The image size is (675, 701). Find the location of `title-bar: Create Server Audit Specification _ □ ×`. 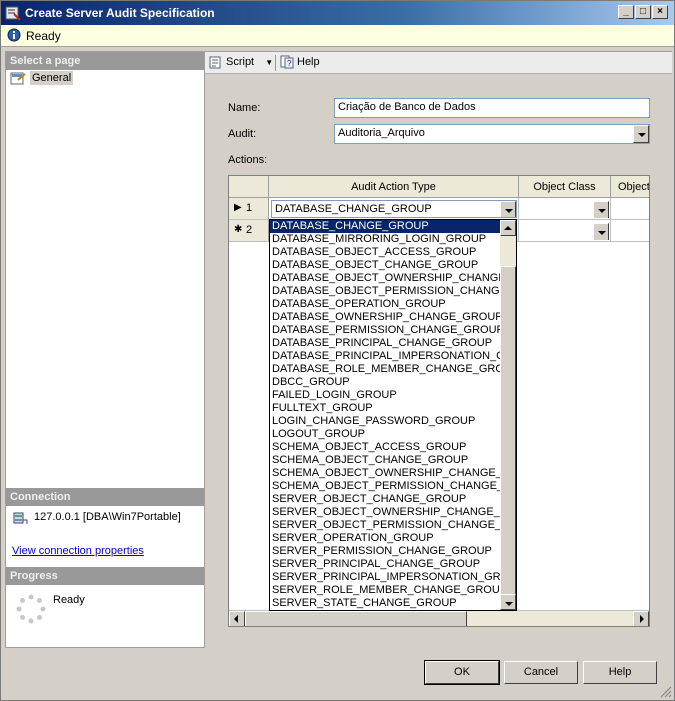

title-bar: Create Server Audit Specification _ □ × is located at coordinates (337, 13).